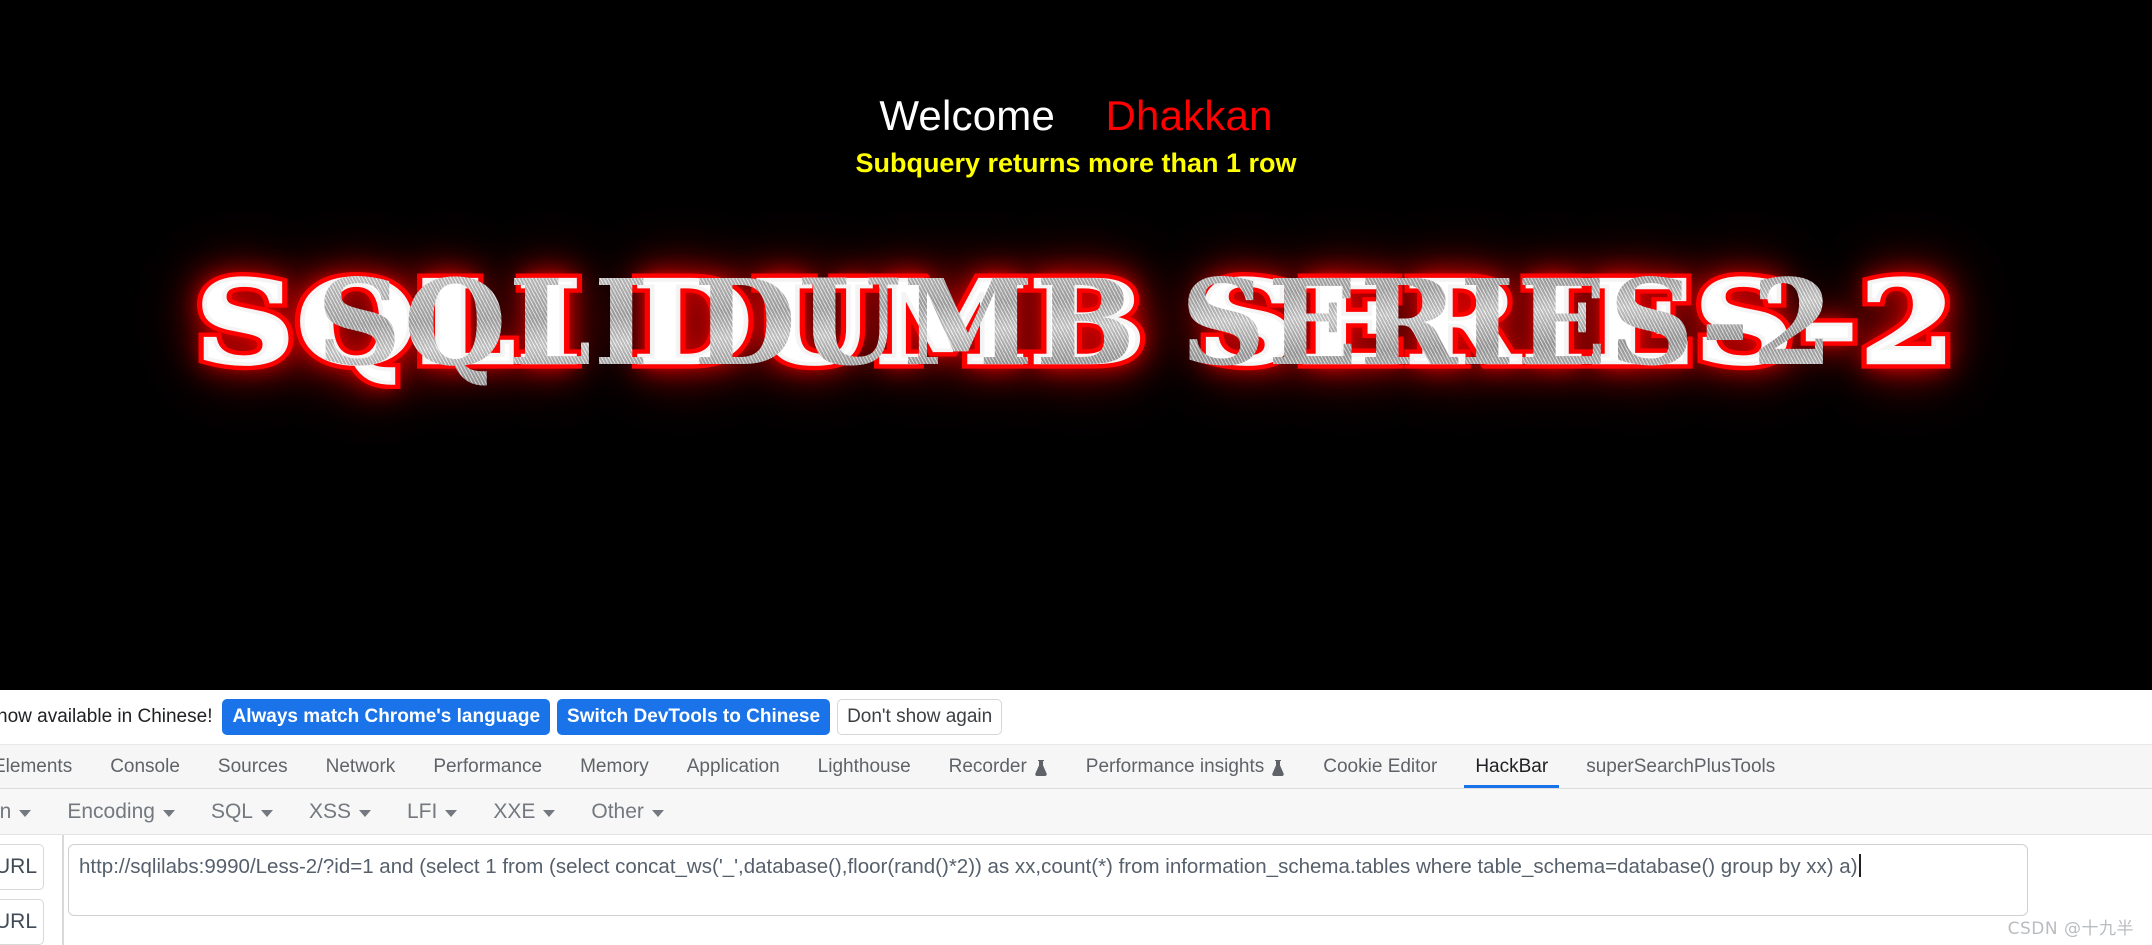  I want to click on hackbar-menu-lfi: LFI, so click(432, 812).